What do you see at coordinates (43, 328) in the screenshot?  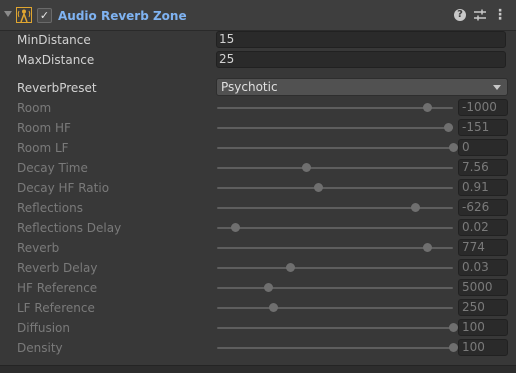 I see `diffusion-label: Diffusion` at bounding box center [43, 328].